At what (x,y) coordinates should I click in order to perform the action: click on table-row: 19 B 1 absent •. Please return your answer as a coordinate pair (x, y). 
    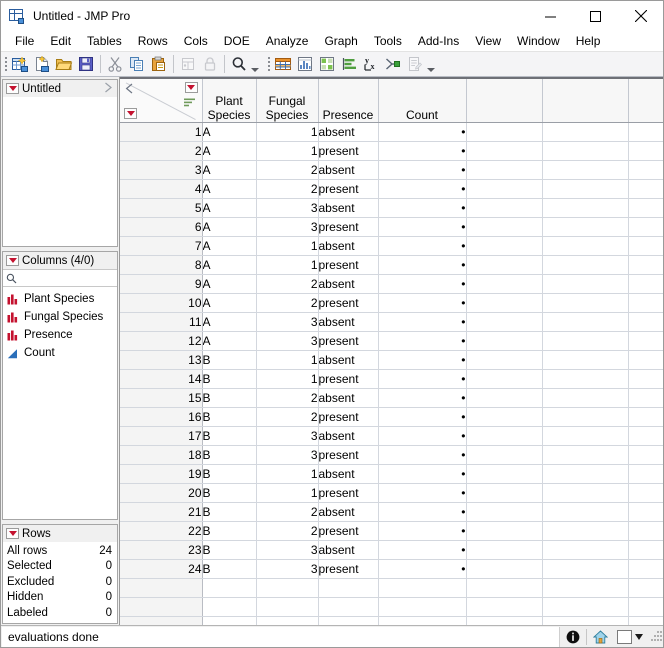
    Looking at the image, I should click on (391, 474).